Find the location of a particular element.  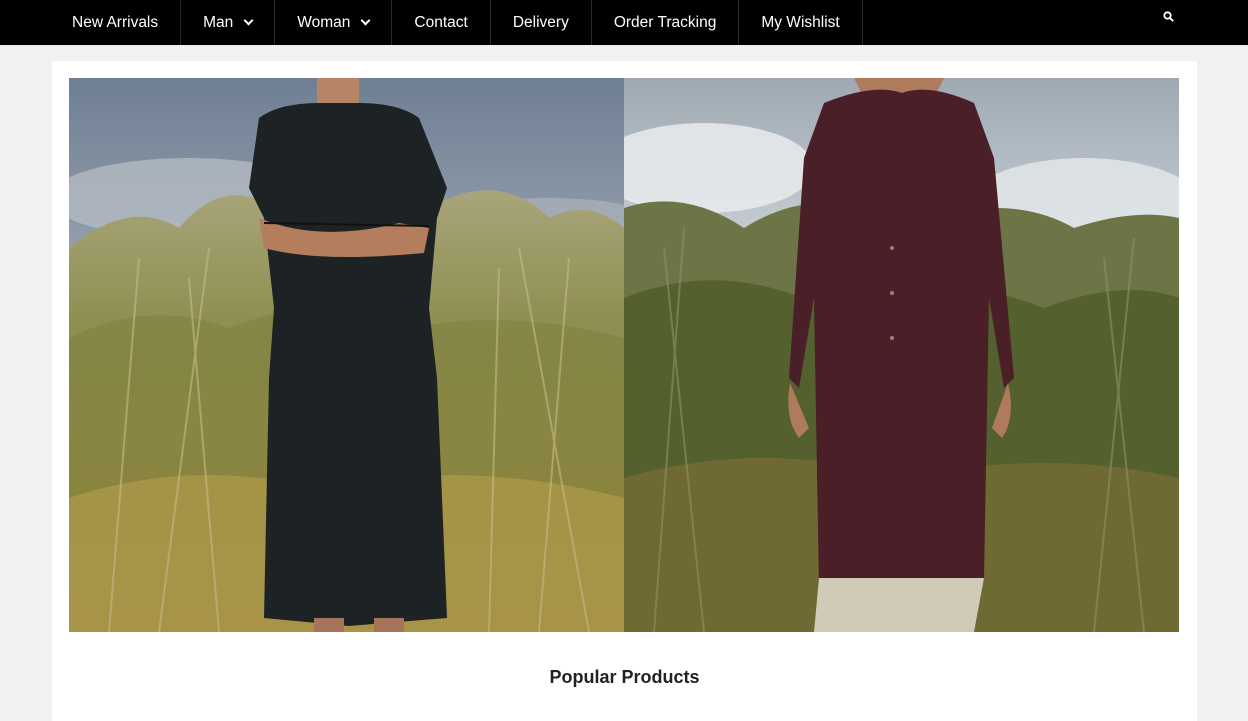

nav-item-contact: Contact is located at coordinates (441, 22).